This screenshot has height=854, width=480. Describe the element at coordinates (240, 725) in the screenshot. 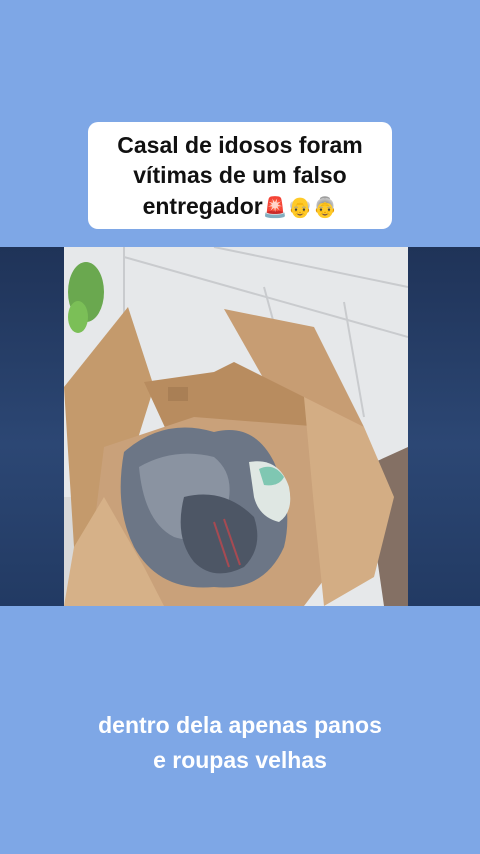

I see `caption-line-1: dentro dela apenas panos` at that location.